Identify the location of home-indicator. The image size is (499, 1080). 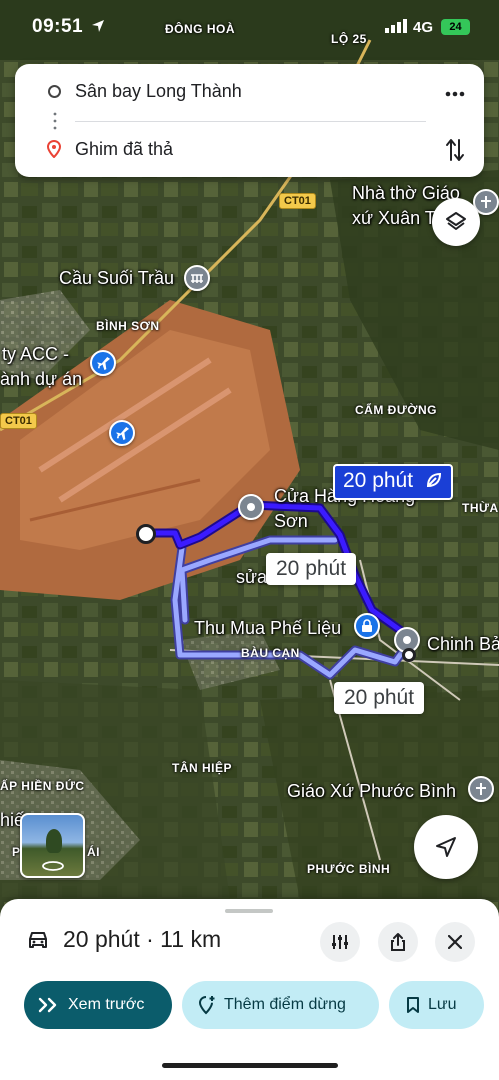
(250, 1065).